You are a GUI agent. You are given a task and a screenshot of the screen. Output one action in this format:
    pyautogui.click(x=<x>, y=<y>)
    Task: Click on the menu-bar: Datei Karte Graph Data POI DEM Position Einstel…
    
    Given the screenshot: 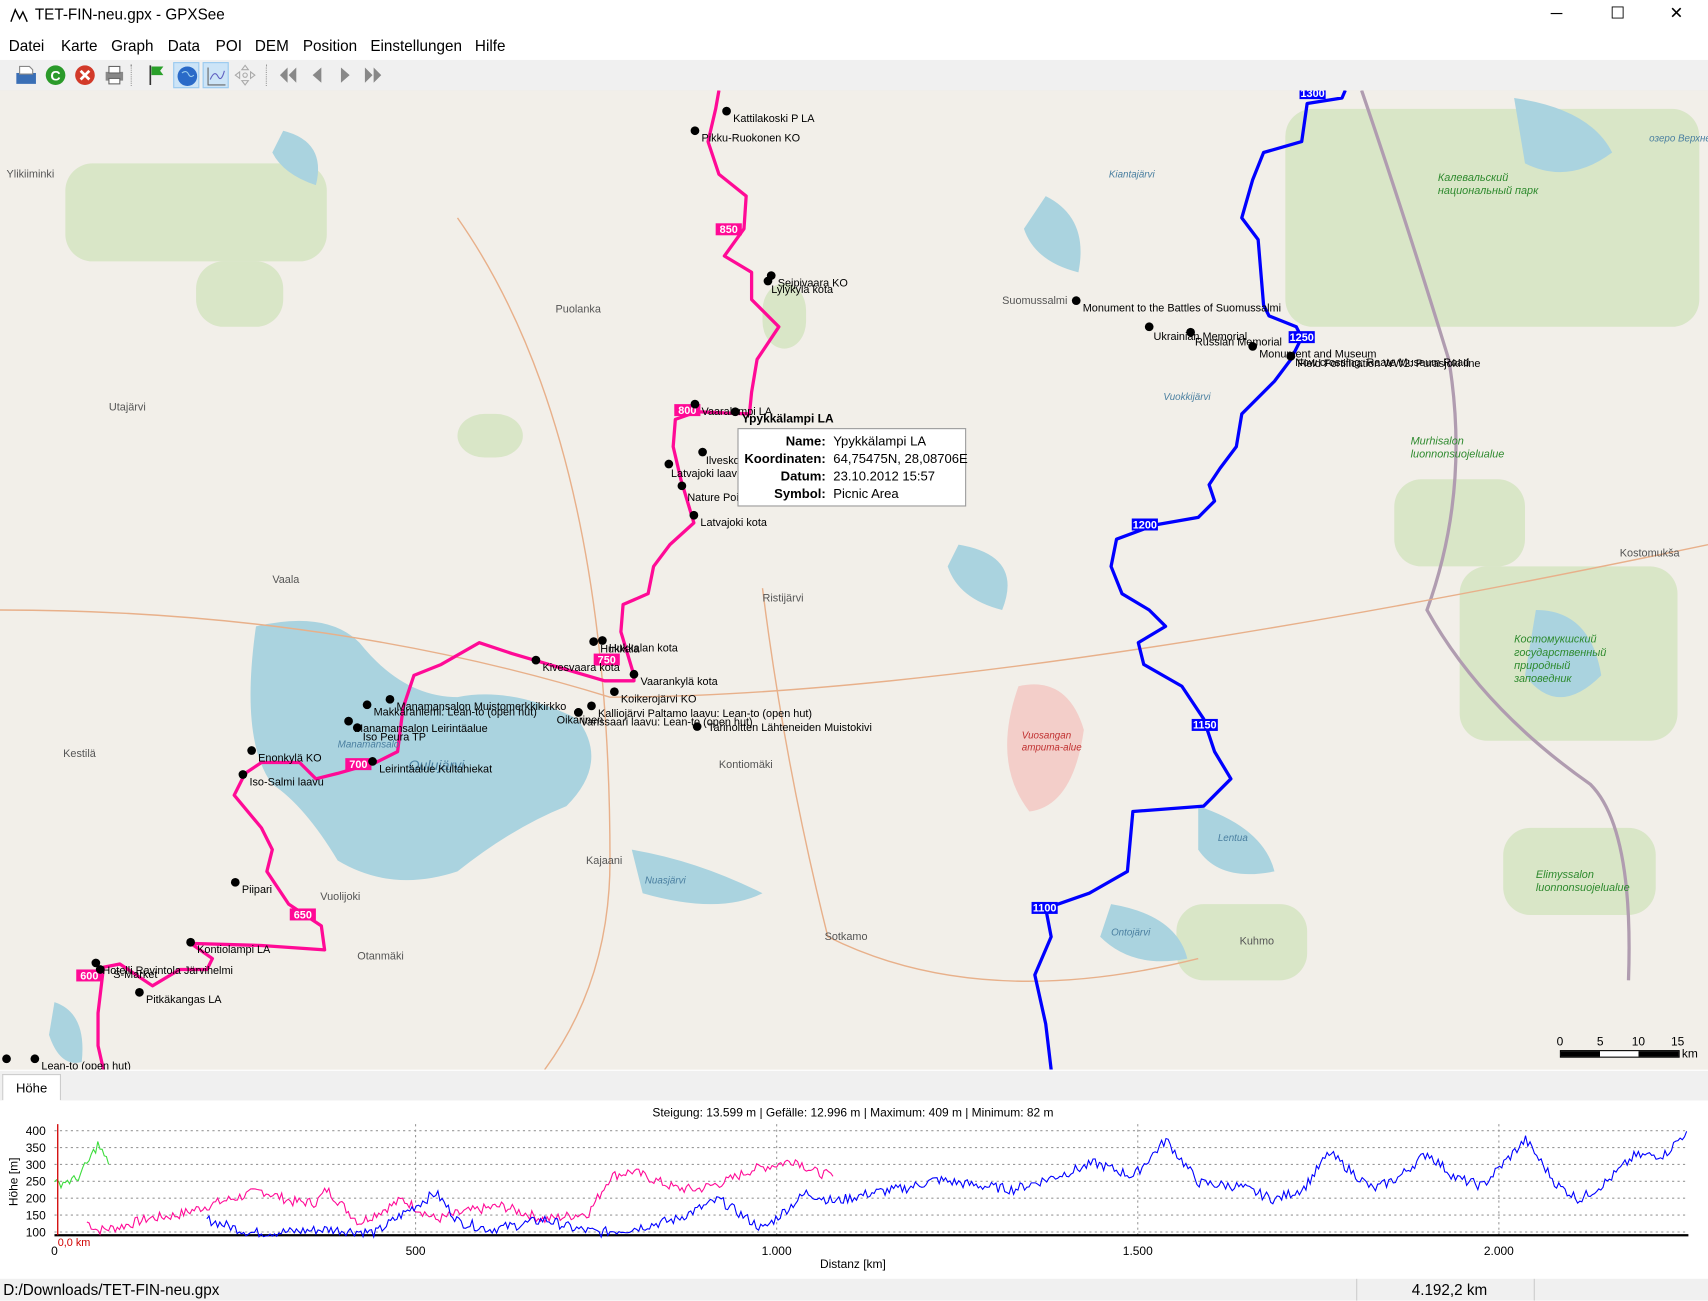 What is the action you would take?
    pyautogui.click(x=854, y=45)
    